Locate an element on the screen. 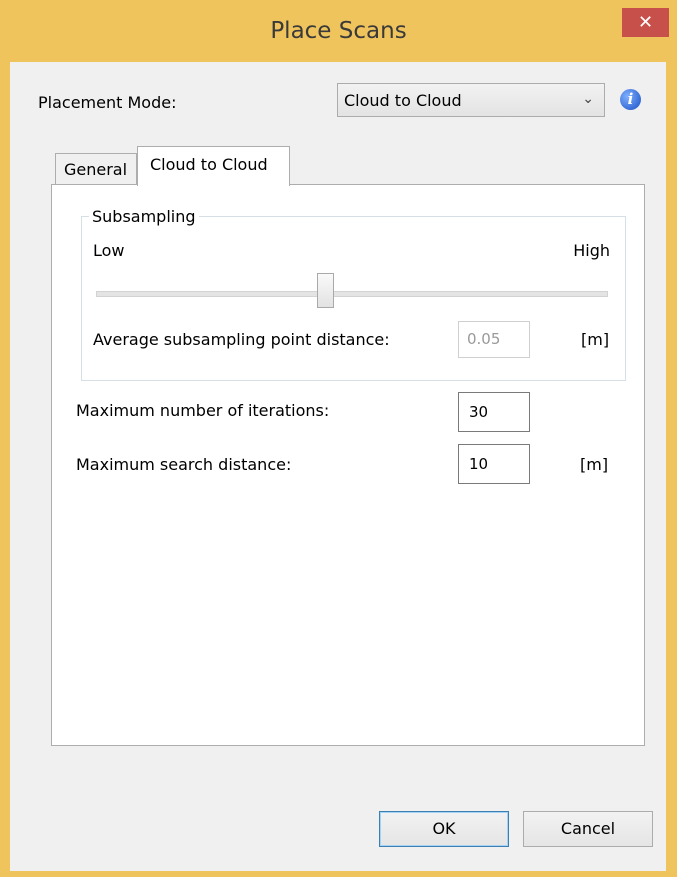  info-icon: i is located at coordinates (630, 99).